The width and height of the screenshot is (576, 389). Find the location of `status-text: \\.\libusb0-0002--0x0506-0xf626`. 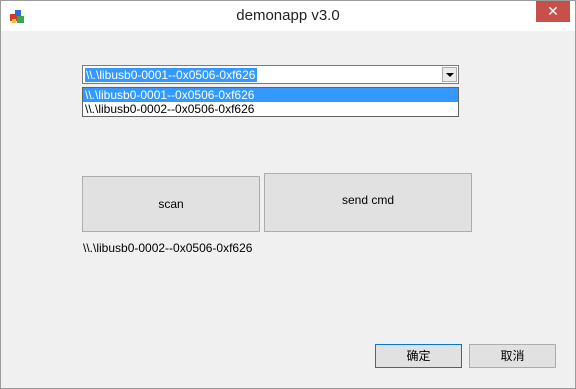

status-text: \\.\libusb0-0002--0x0506-0xf626 is located at coordinates (168, 248).